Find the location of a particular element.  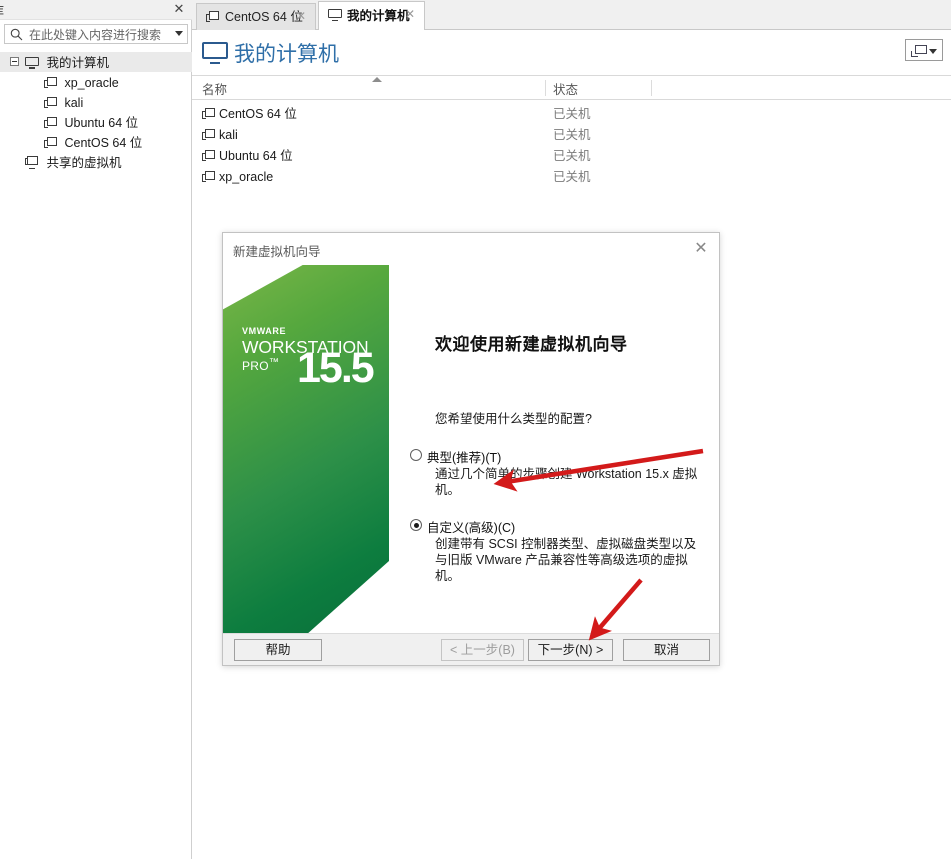

view-layout-button is located at coordinates (924, 50).